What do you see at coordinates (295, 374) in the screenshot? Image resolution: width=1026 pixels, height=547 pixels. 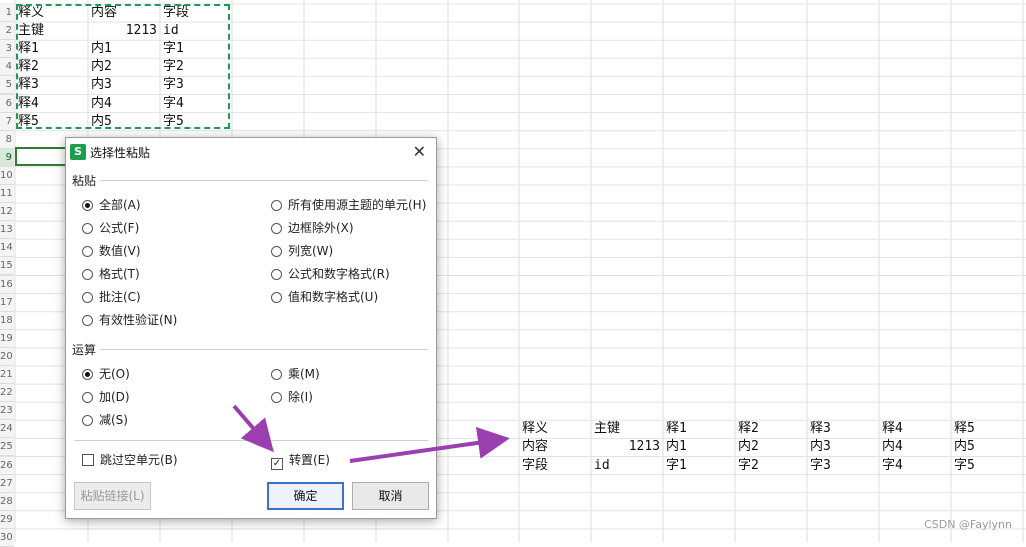 I see `radio-option: 乘(M)` at bounding box center [295, 374].